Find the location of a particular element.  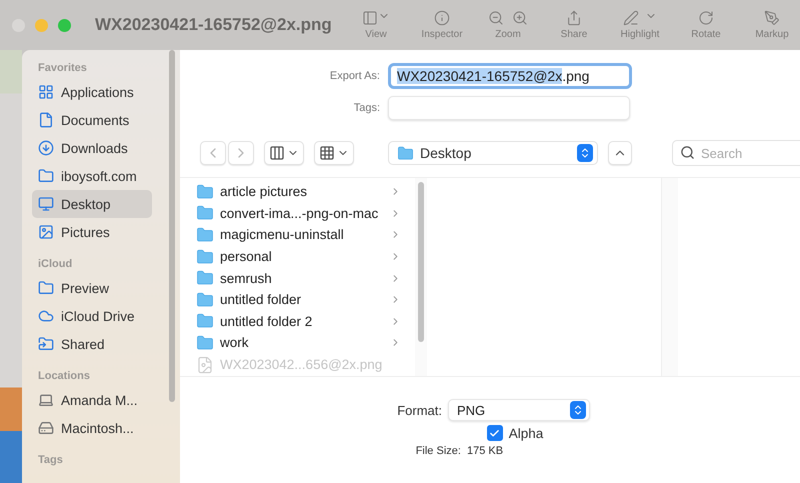

file-item: work is located at coordinates (297, 343).